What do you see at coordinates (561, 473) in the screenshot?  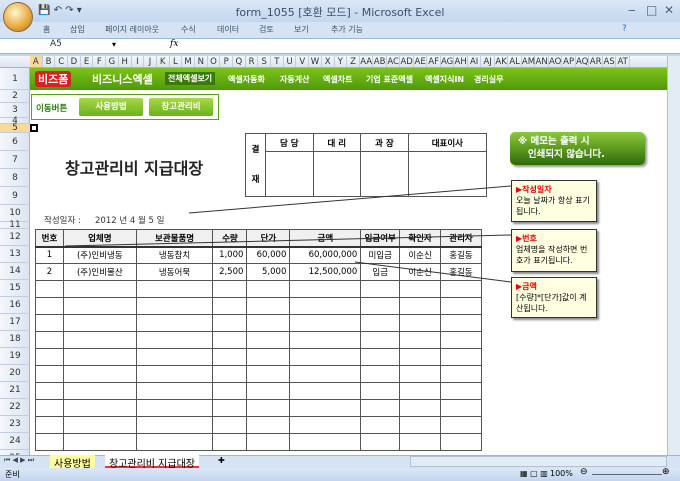 I see `zoom-level: 100%` at bounding box center [561, 473].